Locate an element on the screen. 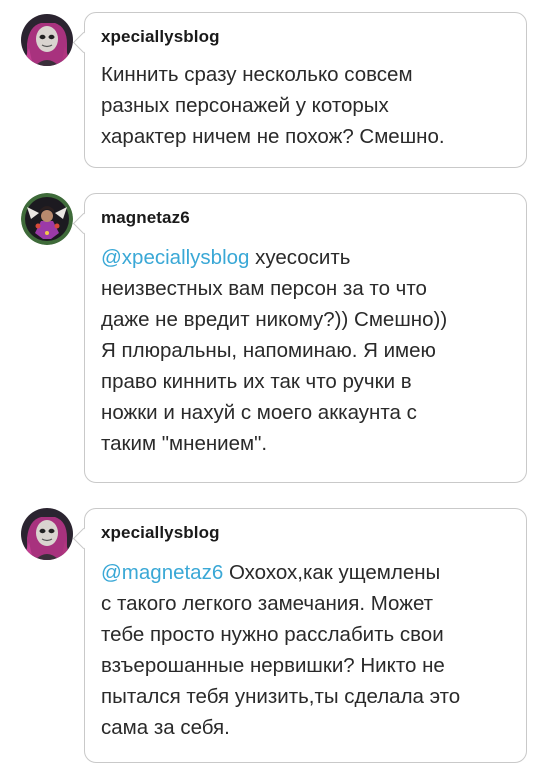  mention-link: @magnetaz6 is located at coordinates (162, 572).